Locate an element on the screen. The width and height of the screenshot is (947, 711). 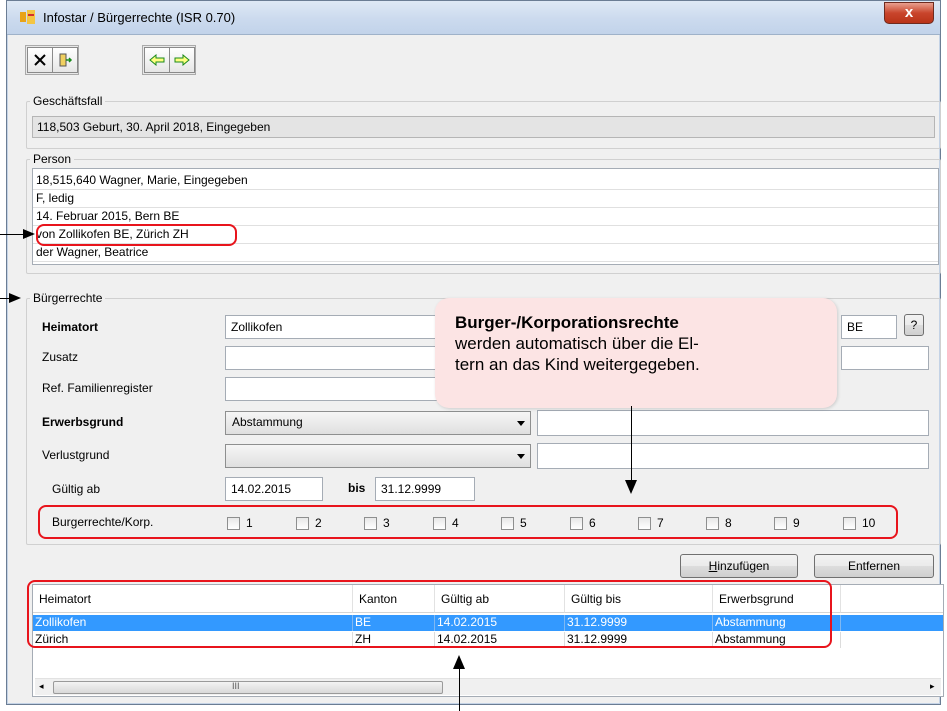
kanton-input: BE is located at coordinates (869, 327).